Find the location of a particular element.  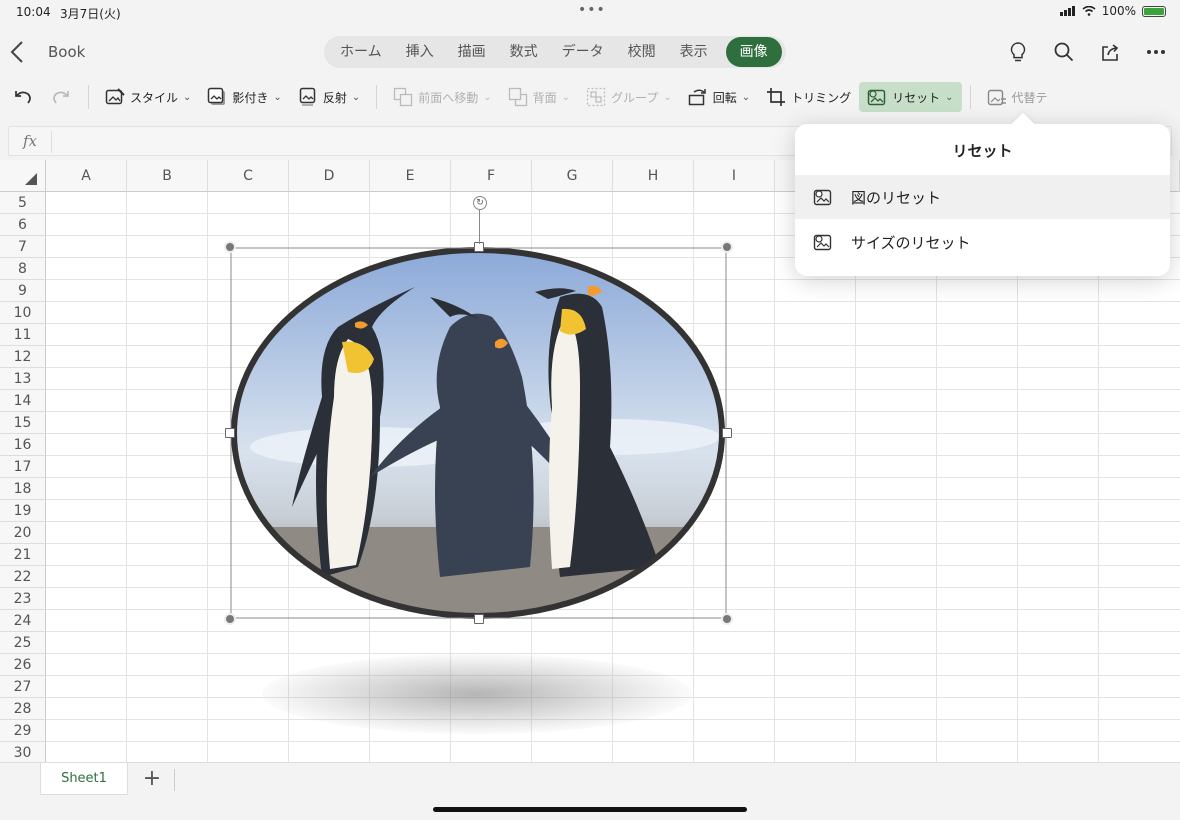

tab-picture: 画像 is located at coordinates (753, 52).